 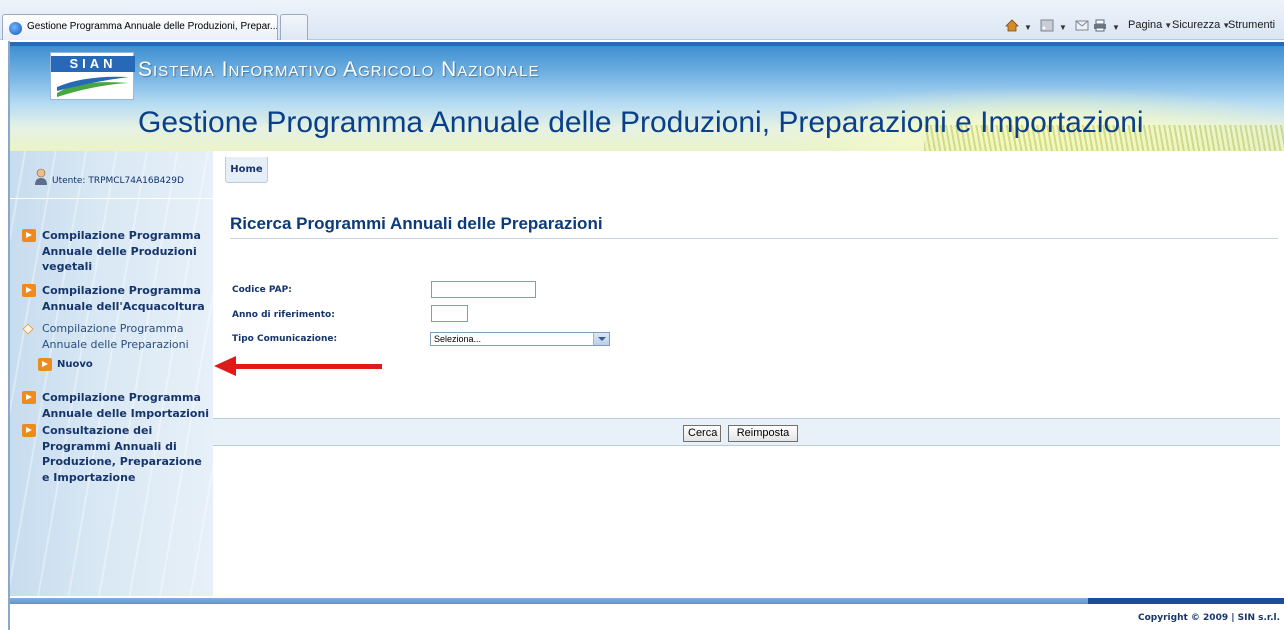 I want to click on form-button-bar: Cerca Reimposta, so click(x=746, y=432).